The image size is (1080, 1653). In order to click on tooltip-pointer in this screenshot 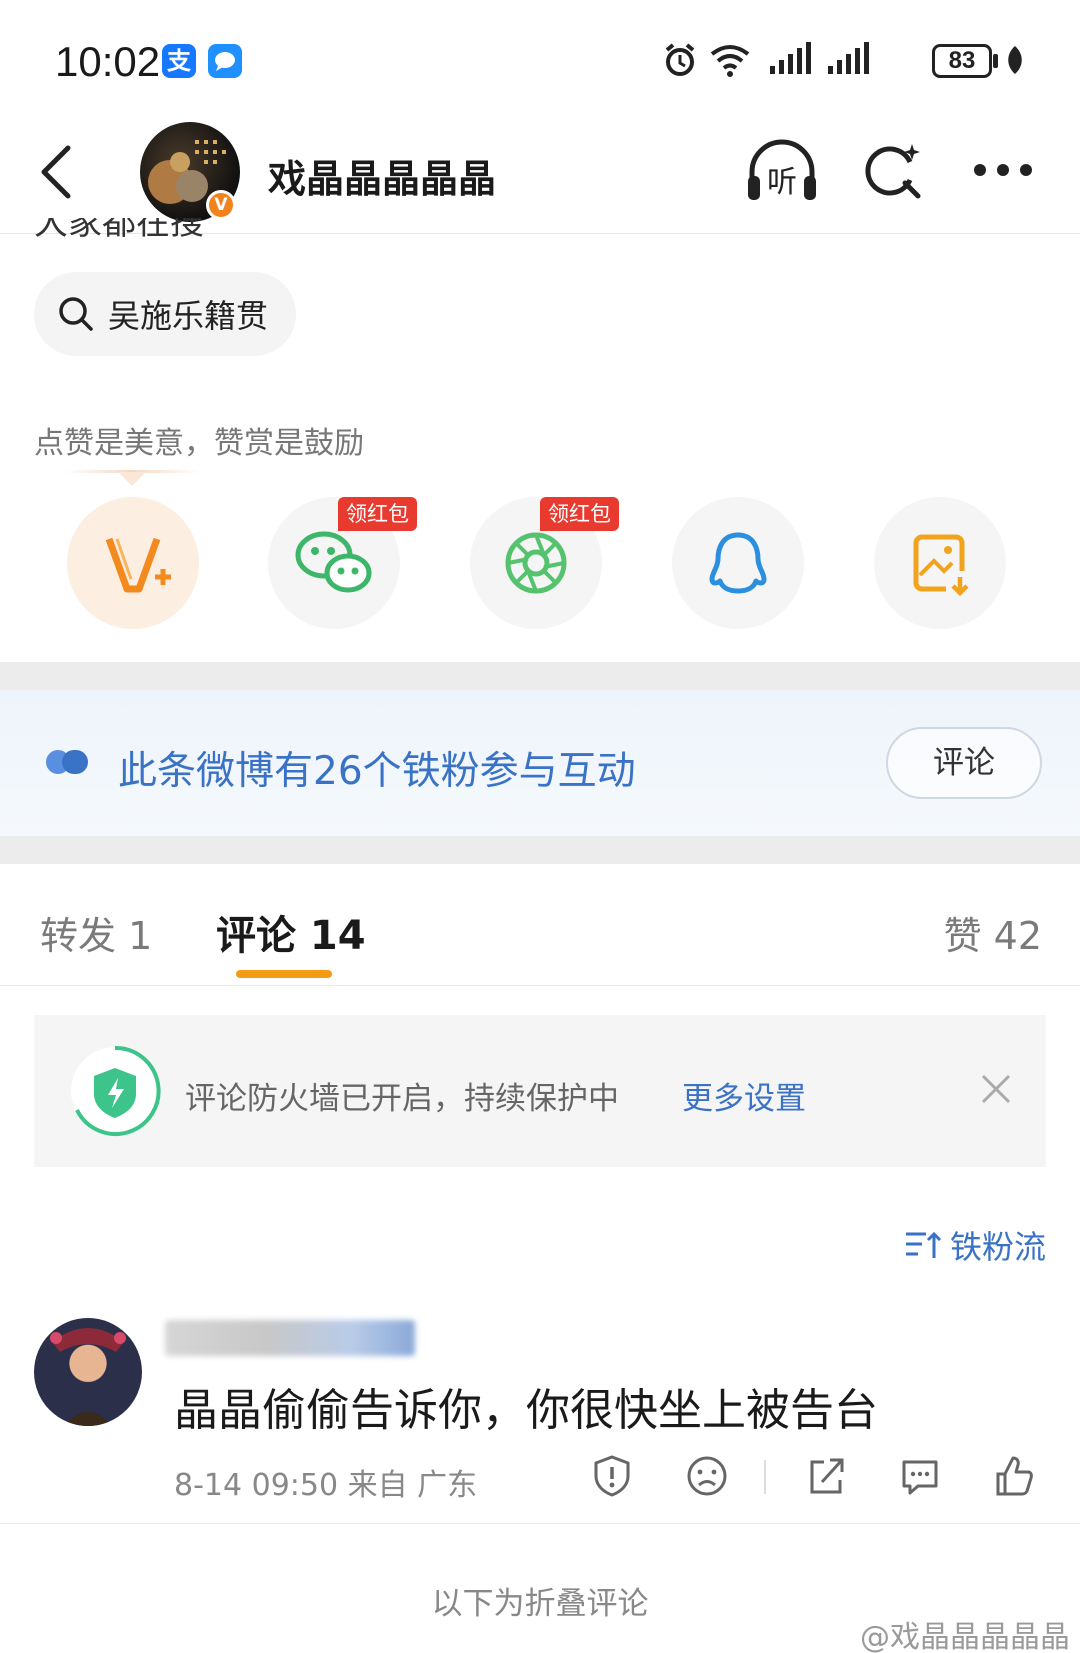, I will do `click(132, 479)`.